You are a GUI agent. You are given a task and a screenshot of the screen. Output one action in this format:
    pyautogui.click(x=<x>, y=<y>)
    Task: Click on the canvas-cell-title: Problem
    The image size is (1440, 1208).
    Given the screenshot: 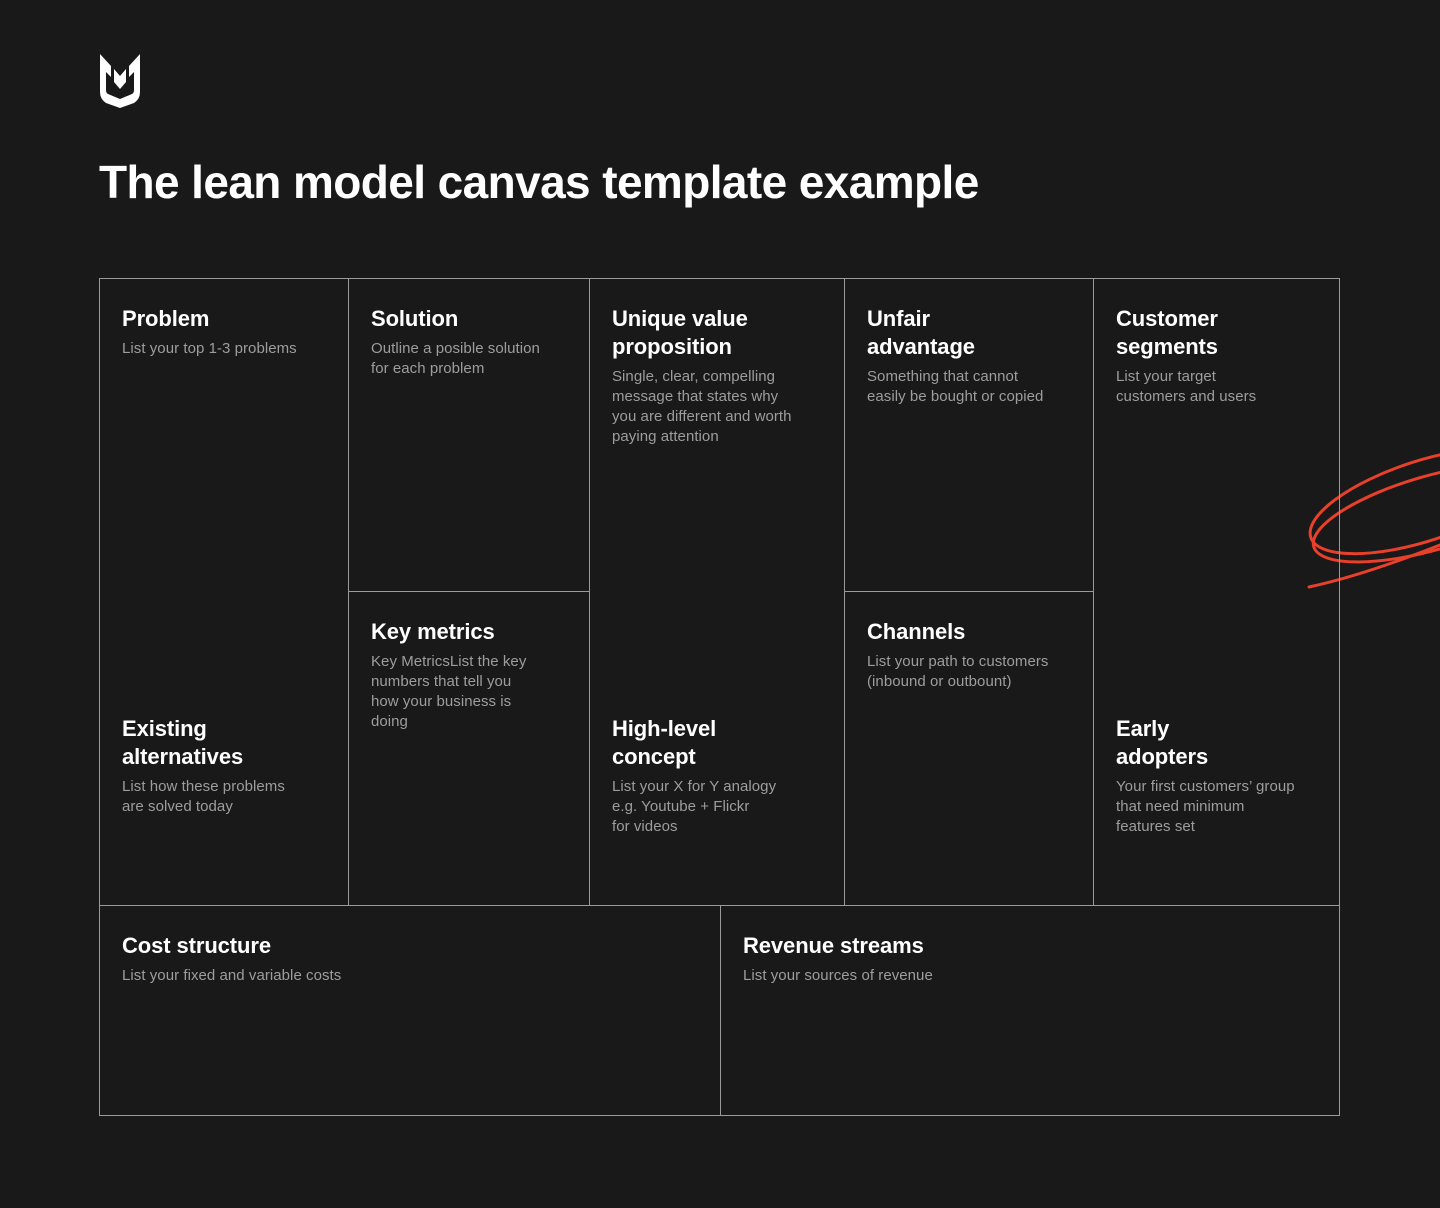 What is the action you would take?
    pyautogui.click(x=166, y=318)
    